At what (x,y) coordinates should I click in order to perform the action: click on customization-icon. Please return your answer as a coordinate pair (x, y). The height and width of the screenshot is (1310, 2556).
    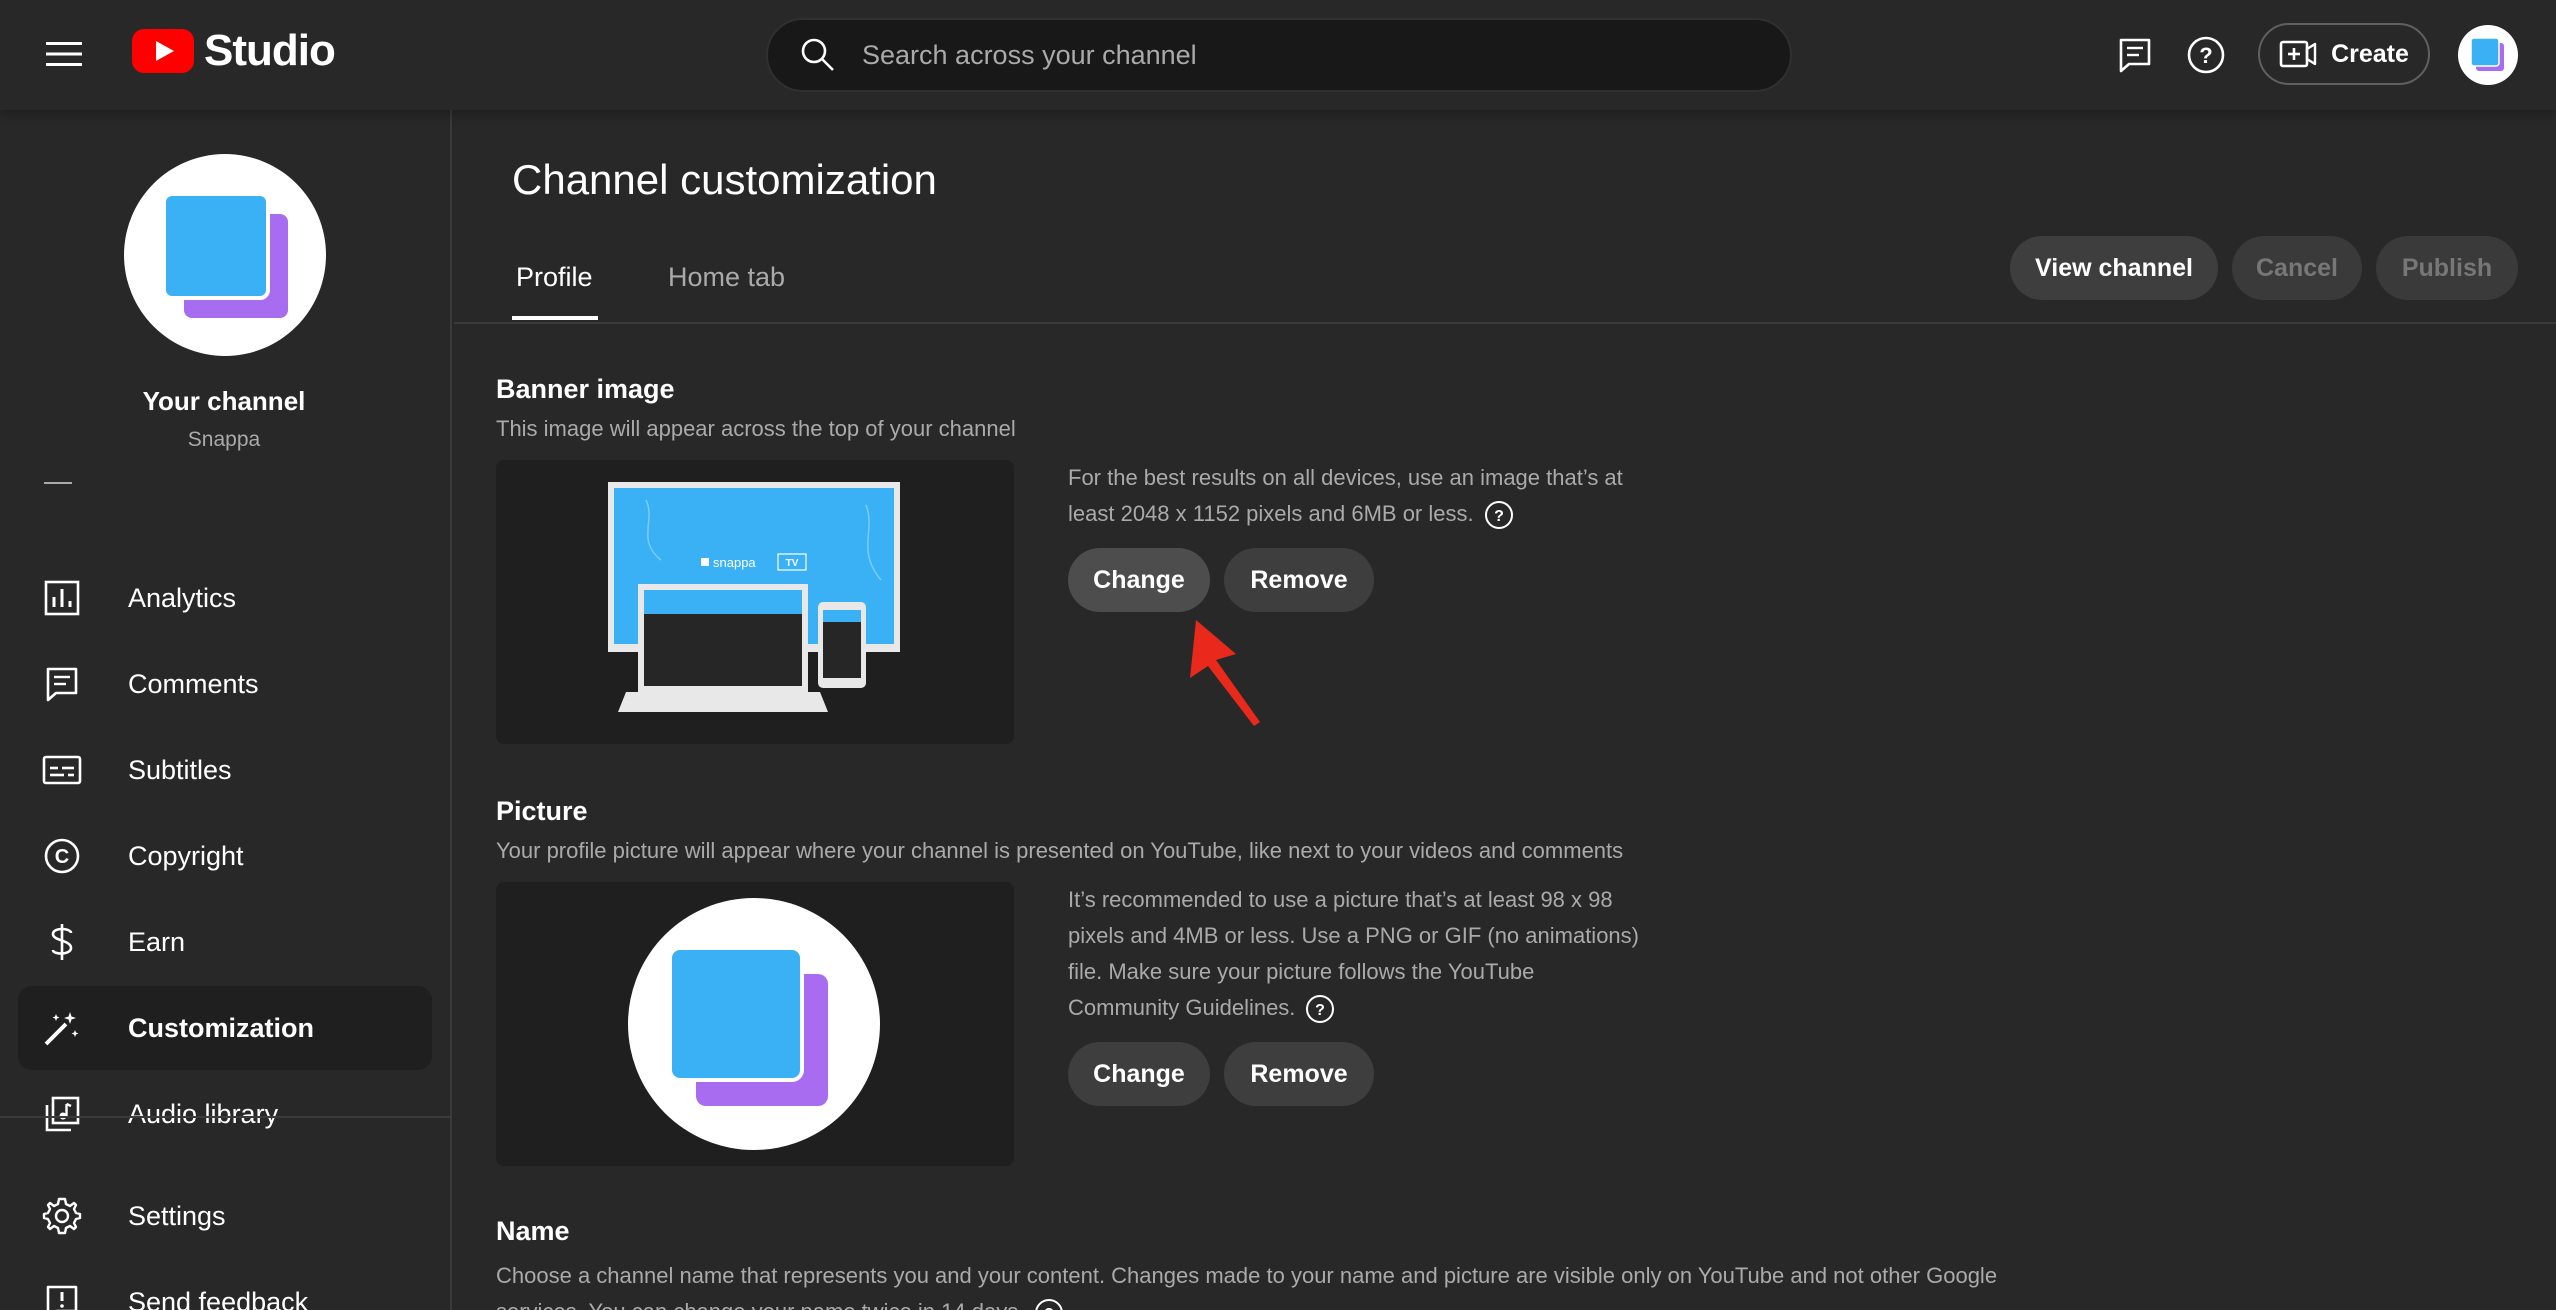
    Looking at the image, I should click on (62, 1028).